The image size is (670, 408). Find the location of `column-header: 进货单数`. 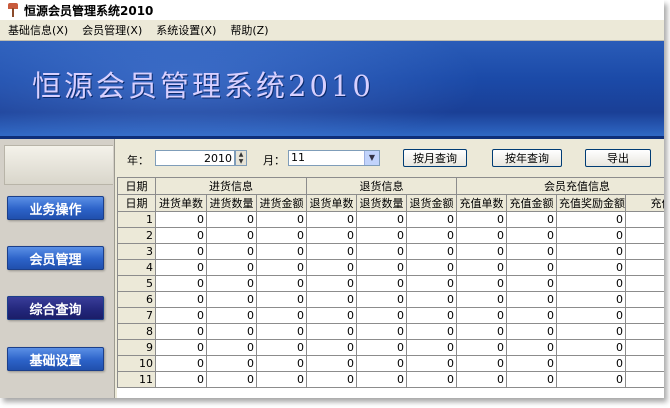

column-header: 进货单数 is located at coordinates (181, 203).